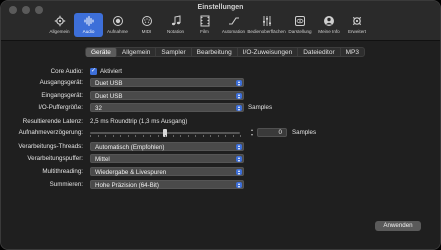  I want to click on core-audio-checkbox: ✓, so click(93, 71).